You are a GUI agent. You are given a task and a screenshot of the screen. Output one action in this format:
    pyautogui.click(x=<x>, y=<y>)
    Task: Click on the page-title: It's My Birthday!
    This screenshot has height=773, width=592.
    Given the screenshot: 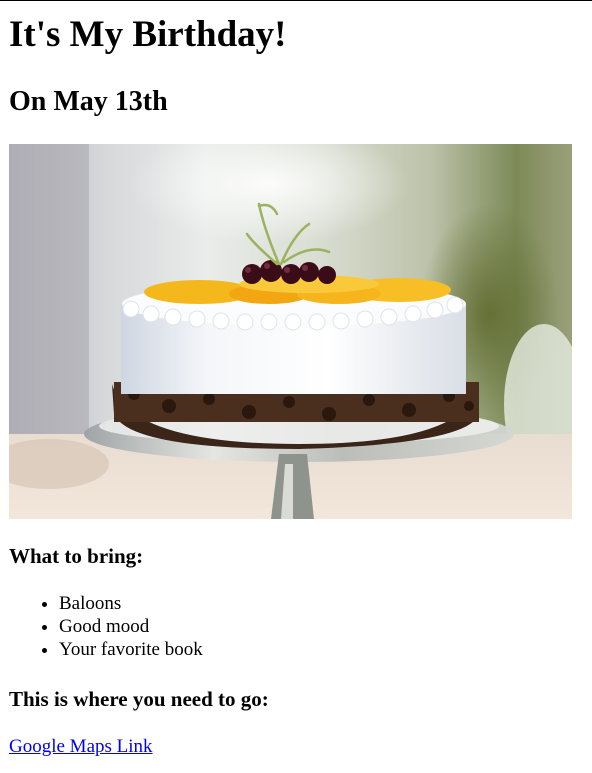 What is the action you would take?
    pyautogui.click(x=148, y=34)
    